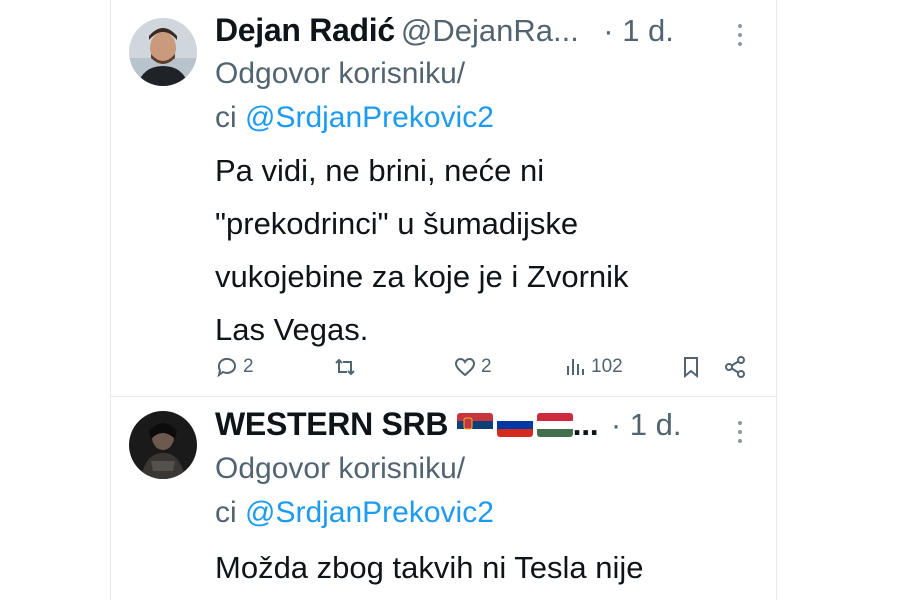 This screenshot has width=900, height=600. Describe the element at coordinates (474, 425) in the screenshot. I see `serbia-flag-icon` at that location.